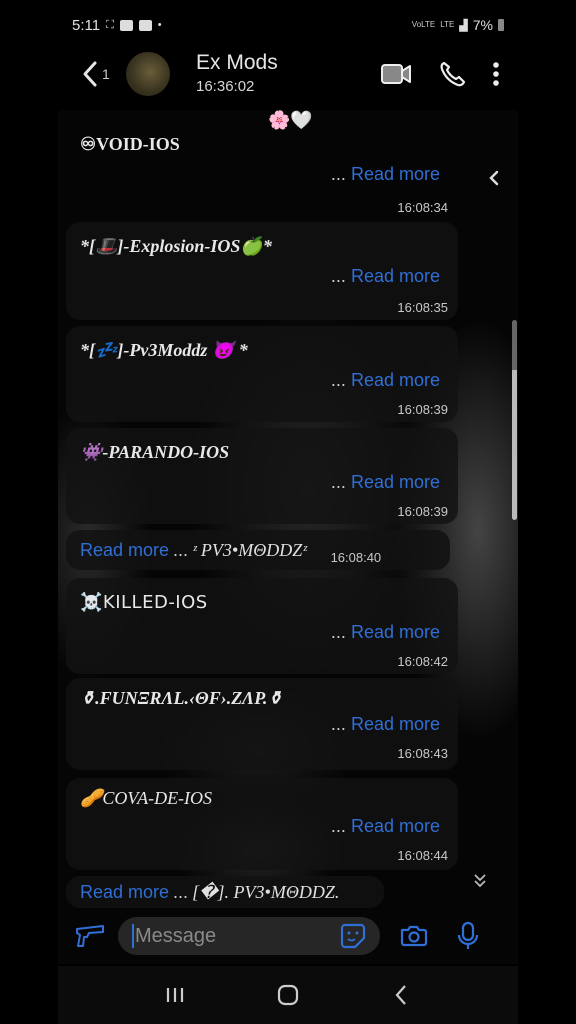 This screenshot has width=576, height=1024. I want to click on battery-icon, so click(501, 25).